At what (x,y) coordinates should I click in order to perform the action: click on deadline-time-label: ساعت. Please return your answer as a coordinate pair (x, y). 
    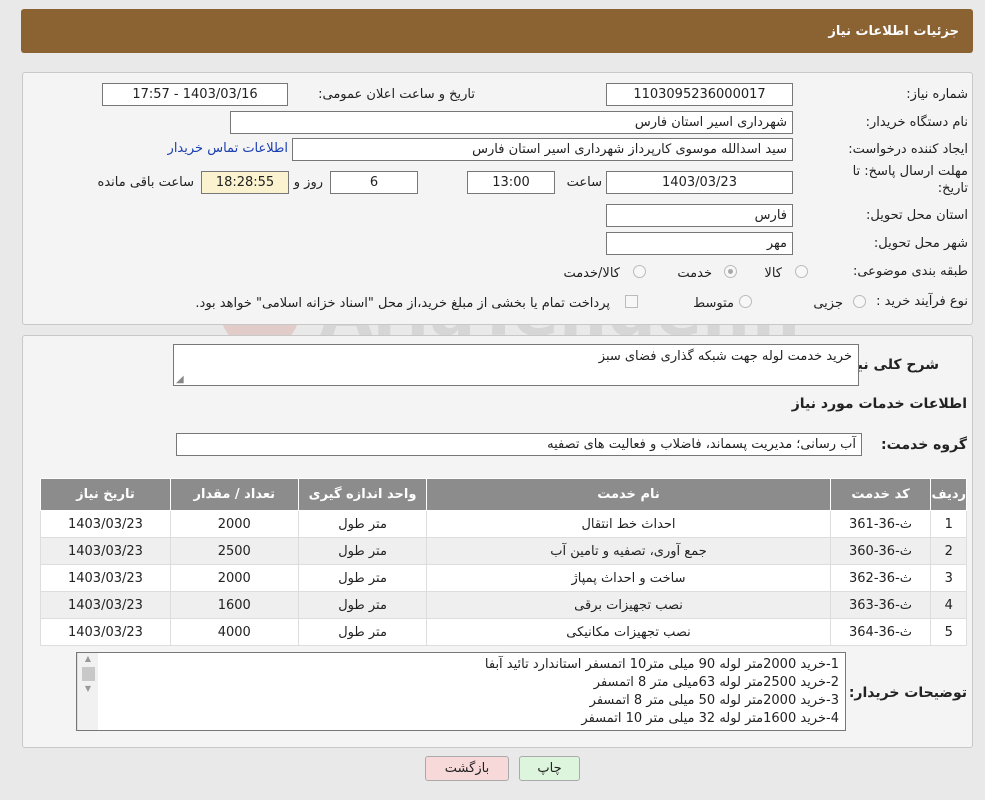
    Looking at the image, I should click on (584, 182).